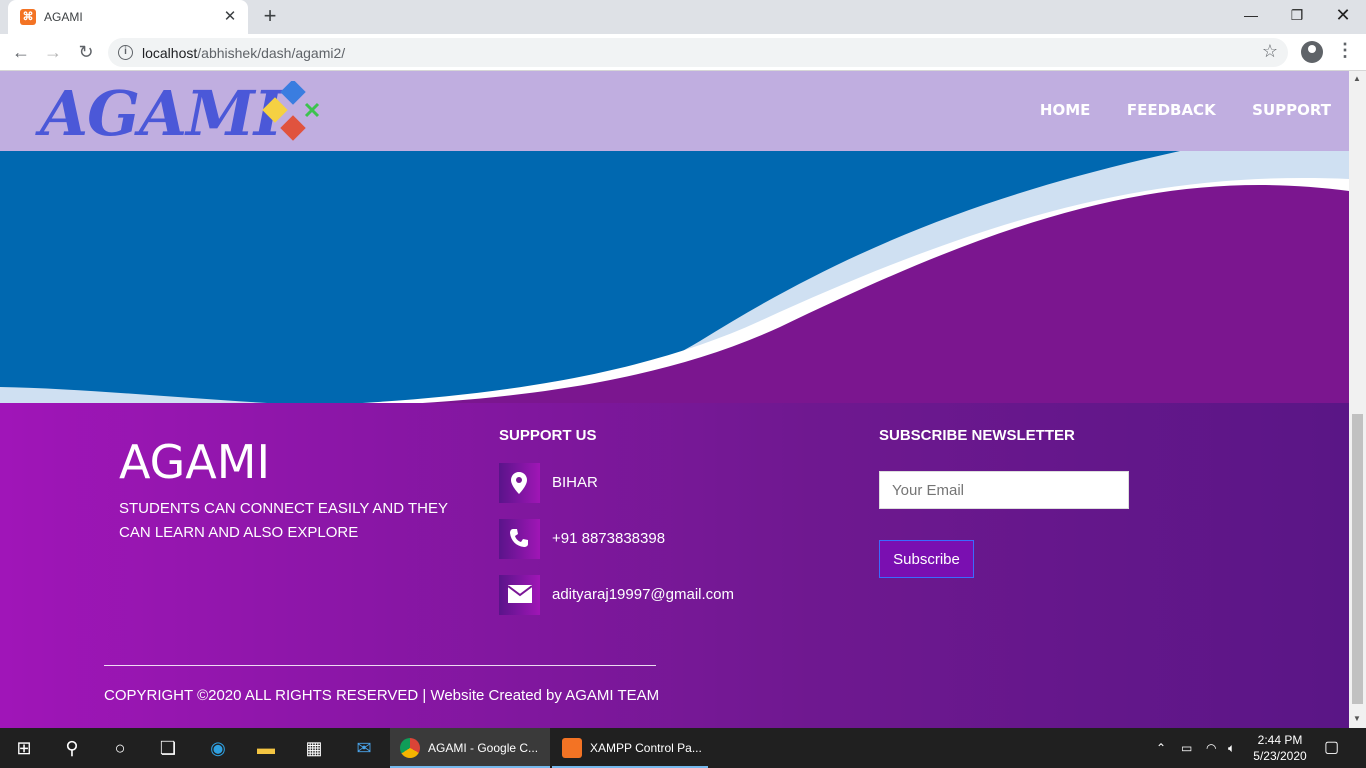  What do you see at coordinates (1231, 748) in the screenshot?
I see `volume-icon: 🔈︎` at bounding box center [1231, 748].